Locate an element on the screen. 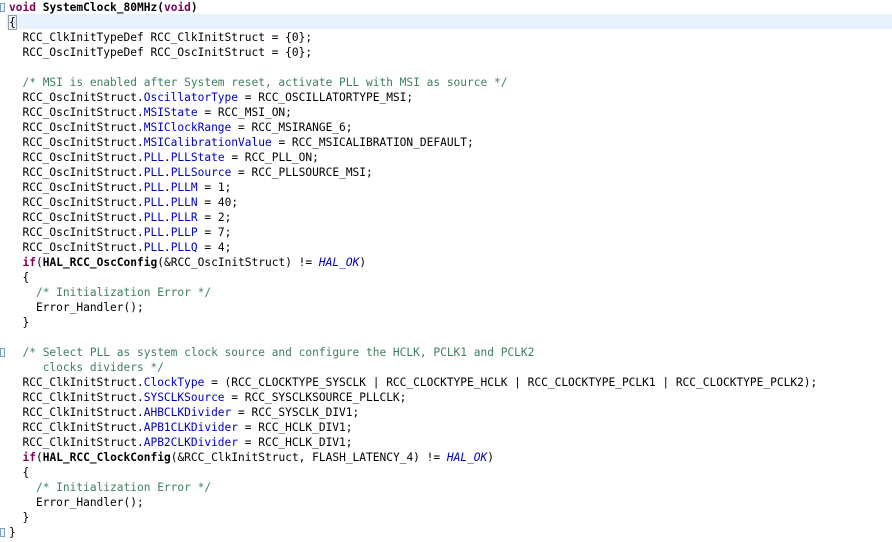 This screenshot has height=542, width=892. code-token: = RCC_HCLK_DIV1; is located at coordinates (295, 442).